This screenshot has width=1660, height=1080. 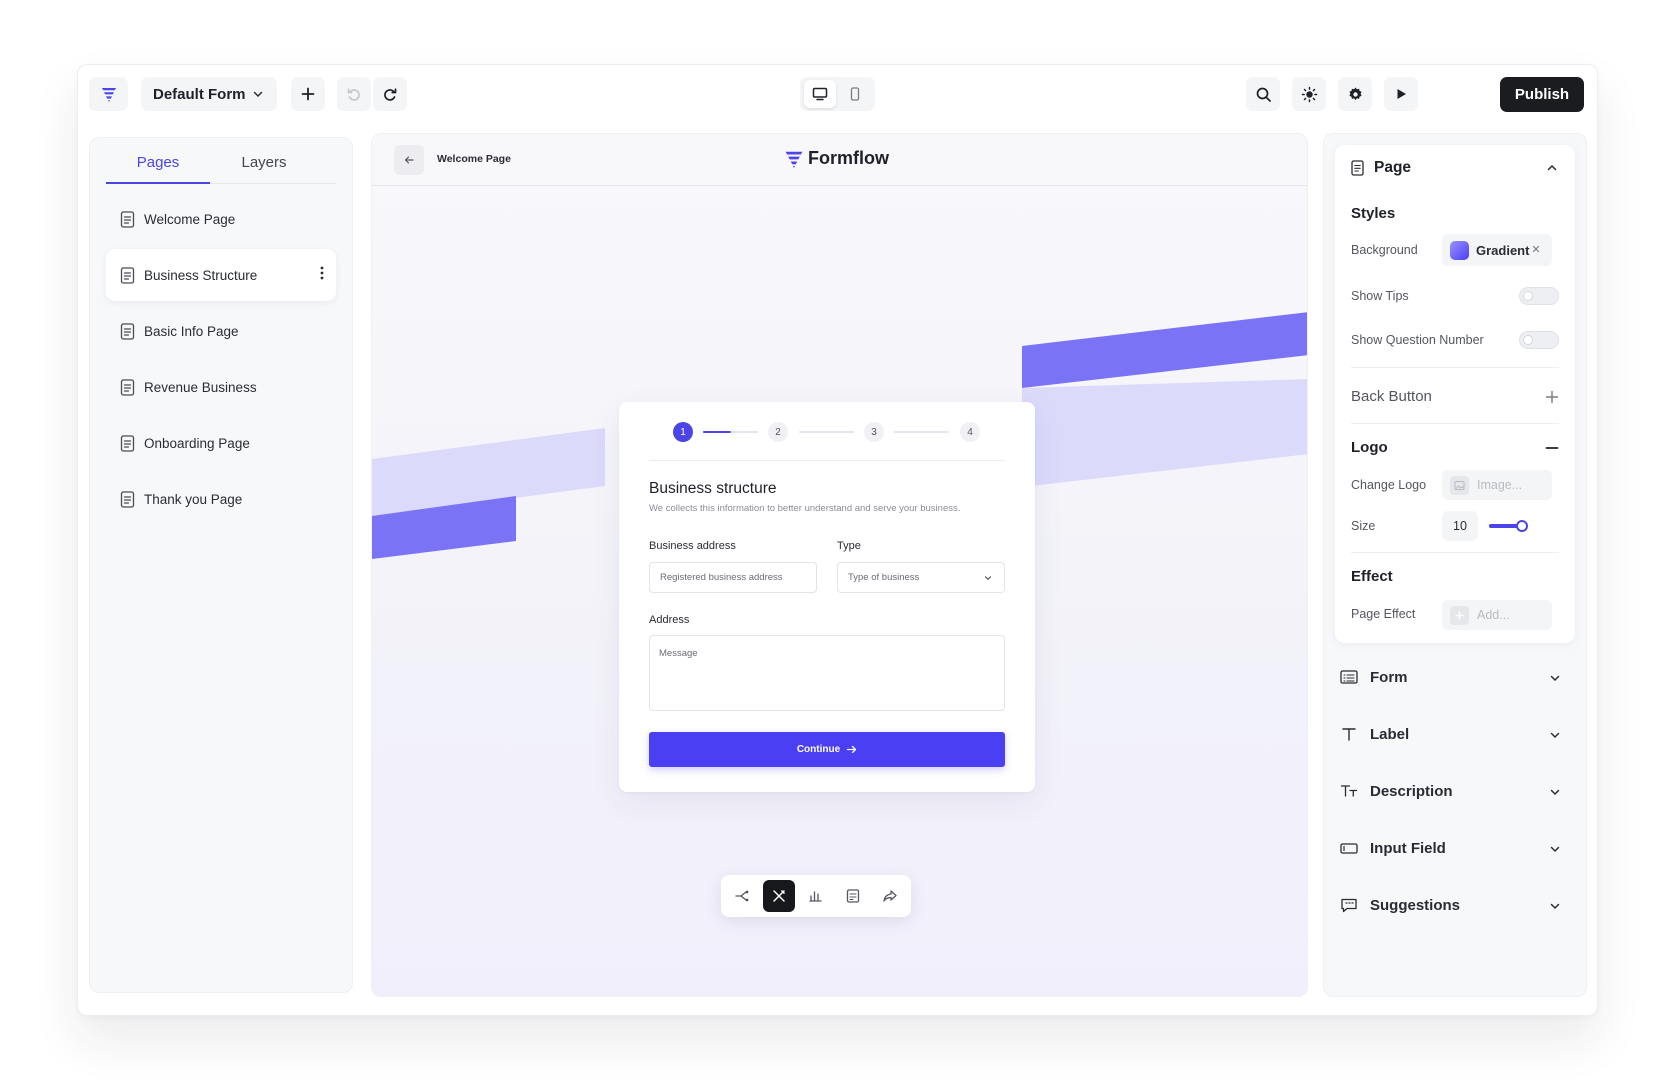 What do you see at coordinates (742, 896) in the screenshot?
I see `logic-branch-icon` at bounding box center [742, 896].